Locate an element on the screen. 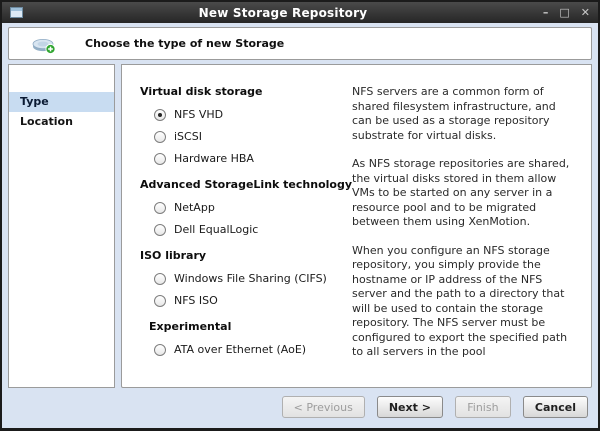 Image resolution: width=600 pixels, height=431 pixels. wizard-footer: < Previous Next > Finish Cancel is located at coordinates (300, 411).